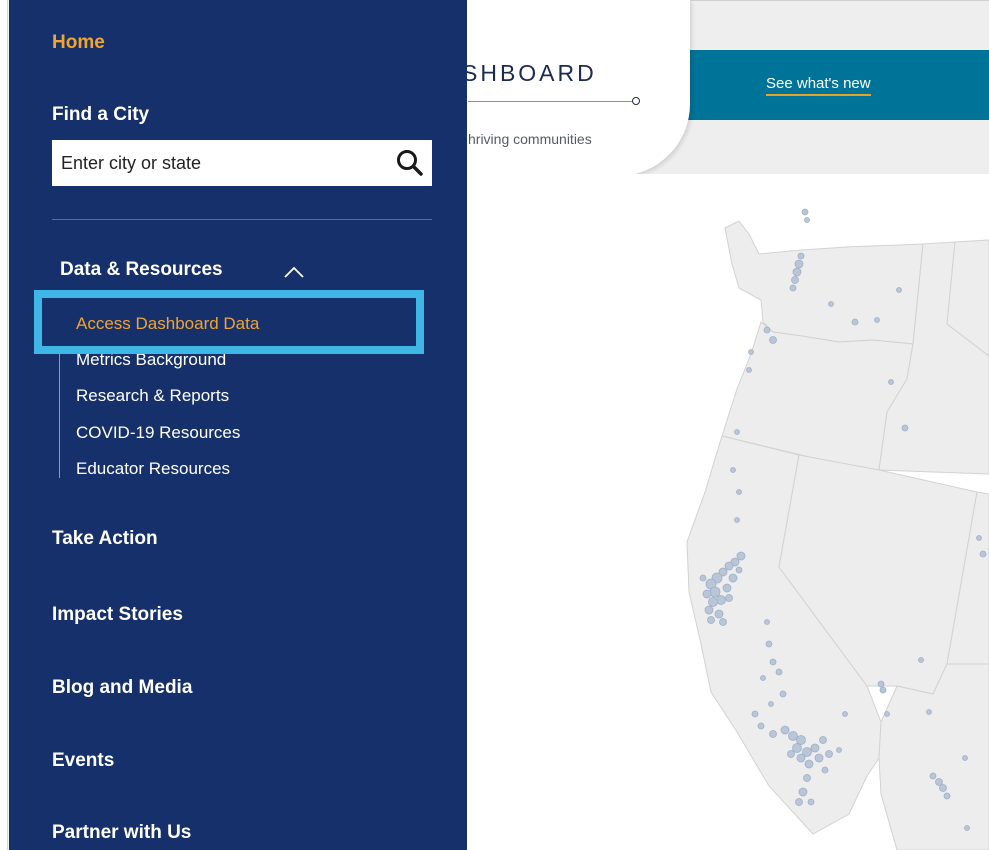 The height and width of the screenshot is (850, 989). What do you see at coordinates (83, 761) in the screenshot?
I see `nav-events: Events` at bounding box center [83, 761].